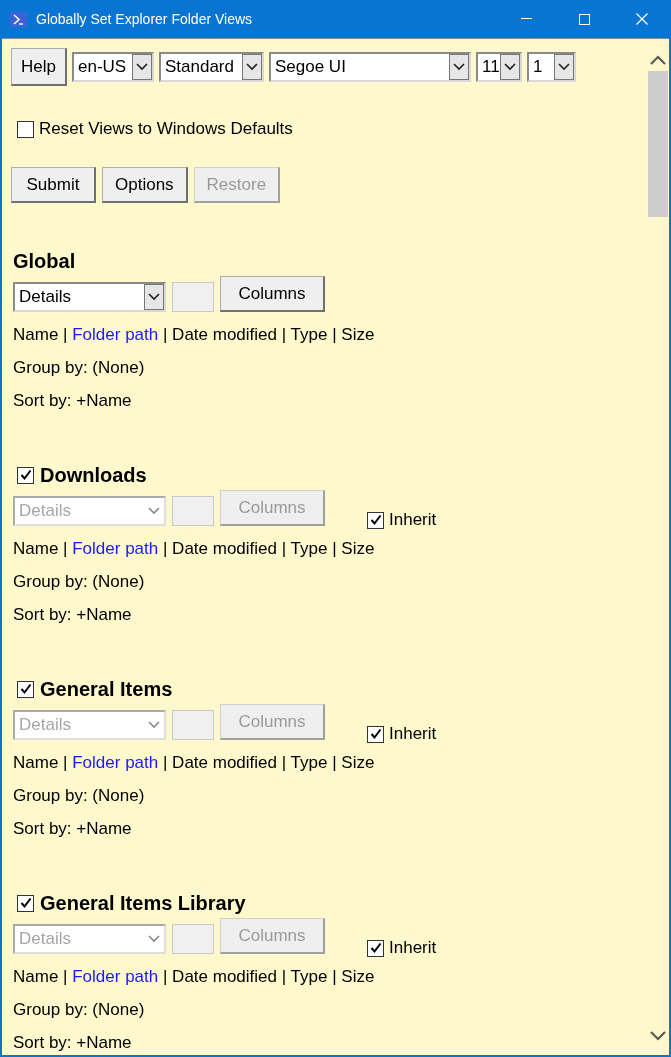  I want to click on language-dropdown: en-US, so click(112, 67).